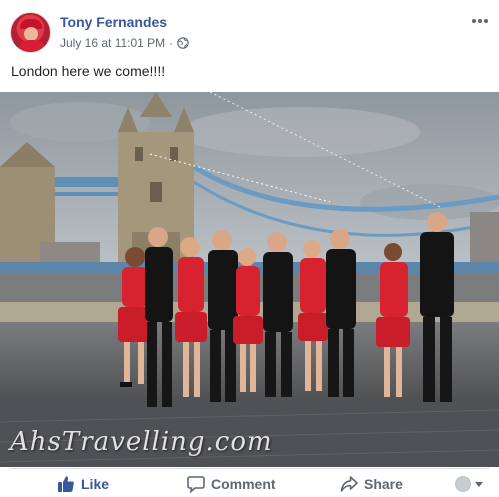 The height and width of the screenshot is (497, 499). I want to click on globe-icon, so click(183, 43).